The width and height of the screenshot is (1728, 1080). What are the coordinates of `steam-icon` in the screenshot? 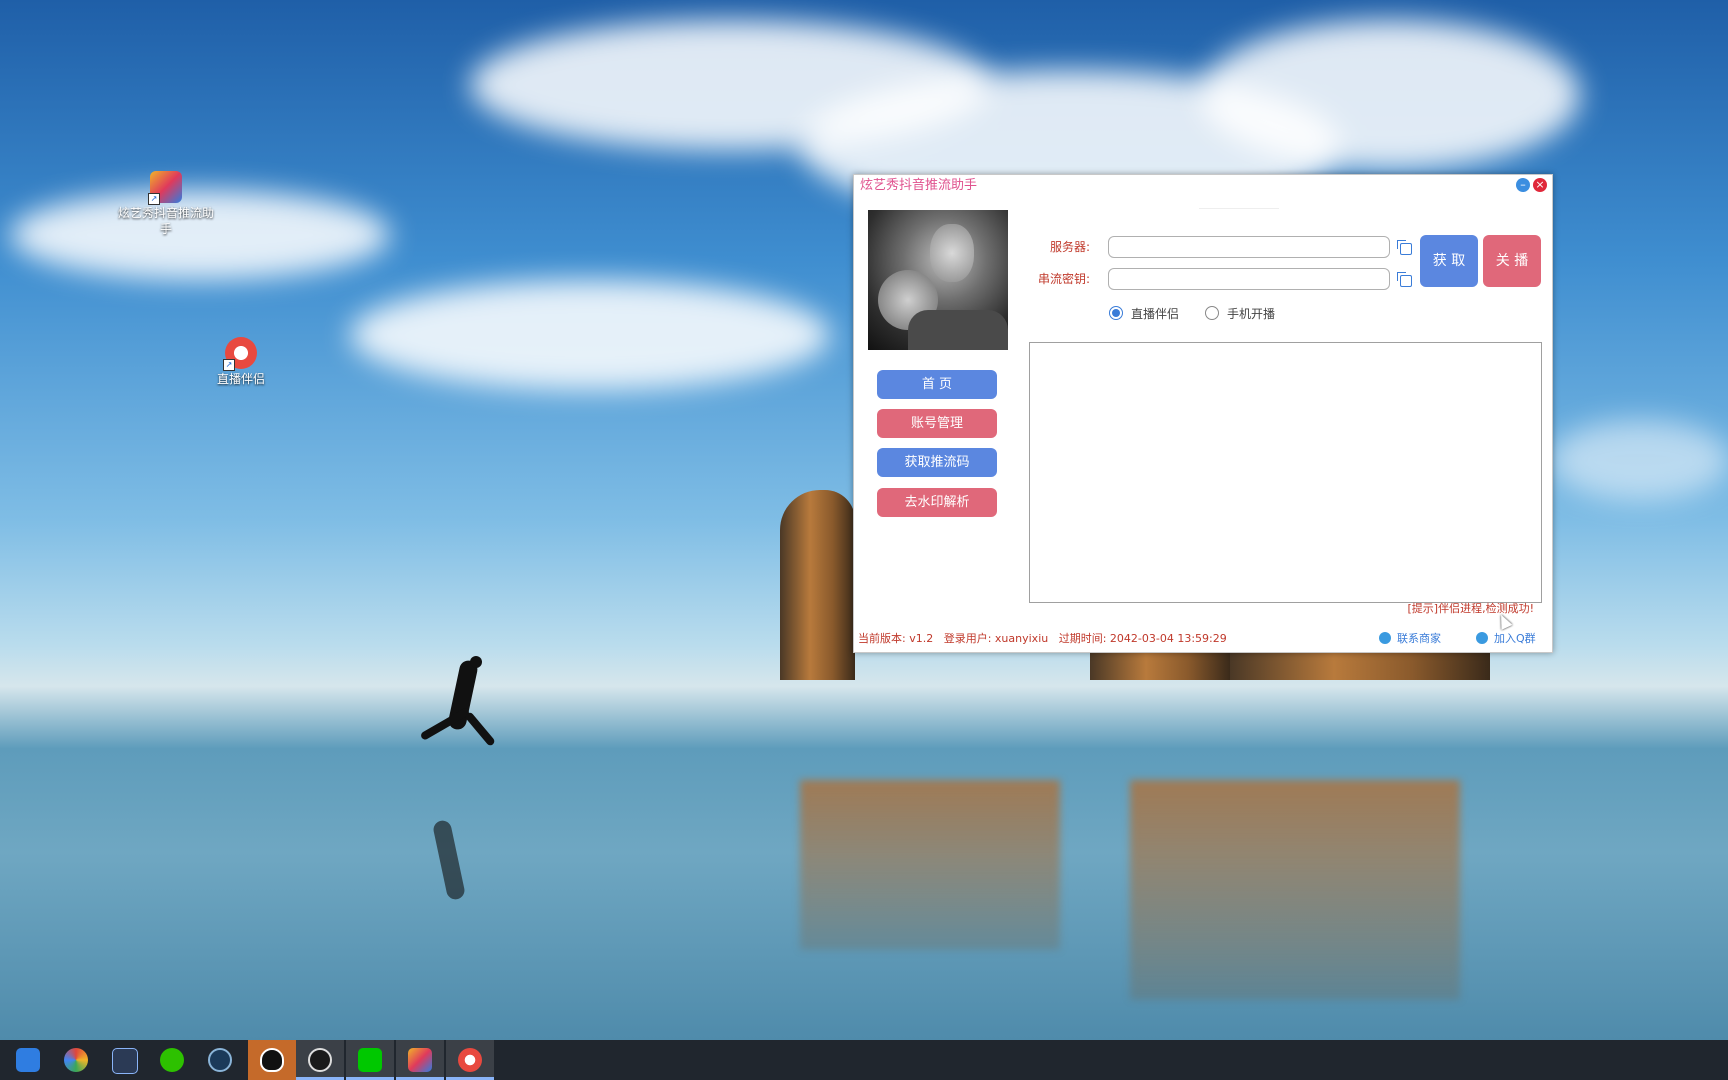 It's located at (220, 1060).